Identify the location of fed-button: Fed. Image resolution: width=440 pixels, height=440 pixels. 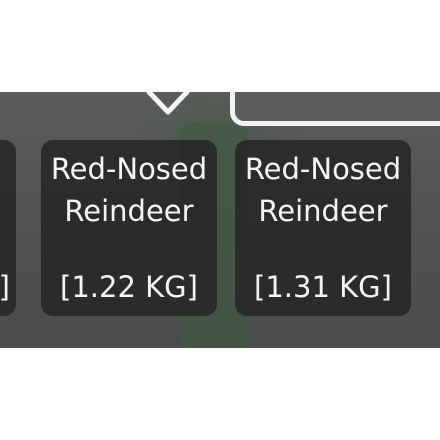
(335, 109).